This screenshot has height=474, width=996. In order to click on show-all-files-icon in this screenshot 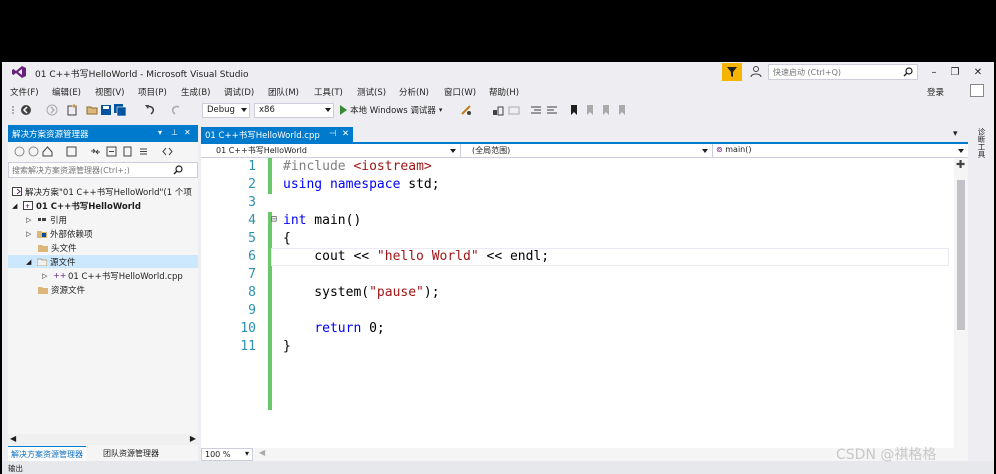, I will do `click(127, 151)`.